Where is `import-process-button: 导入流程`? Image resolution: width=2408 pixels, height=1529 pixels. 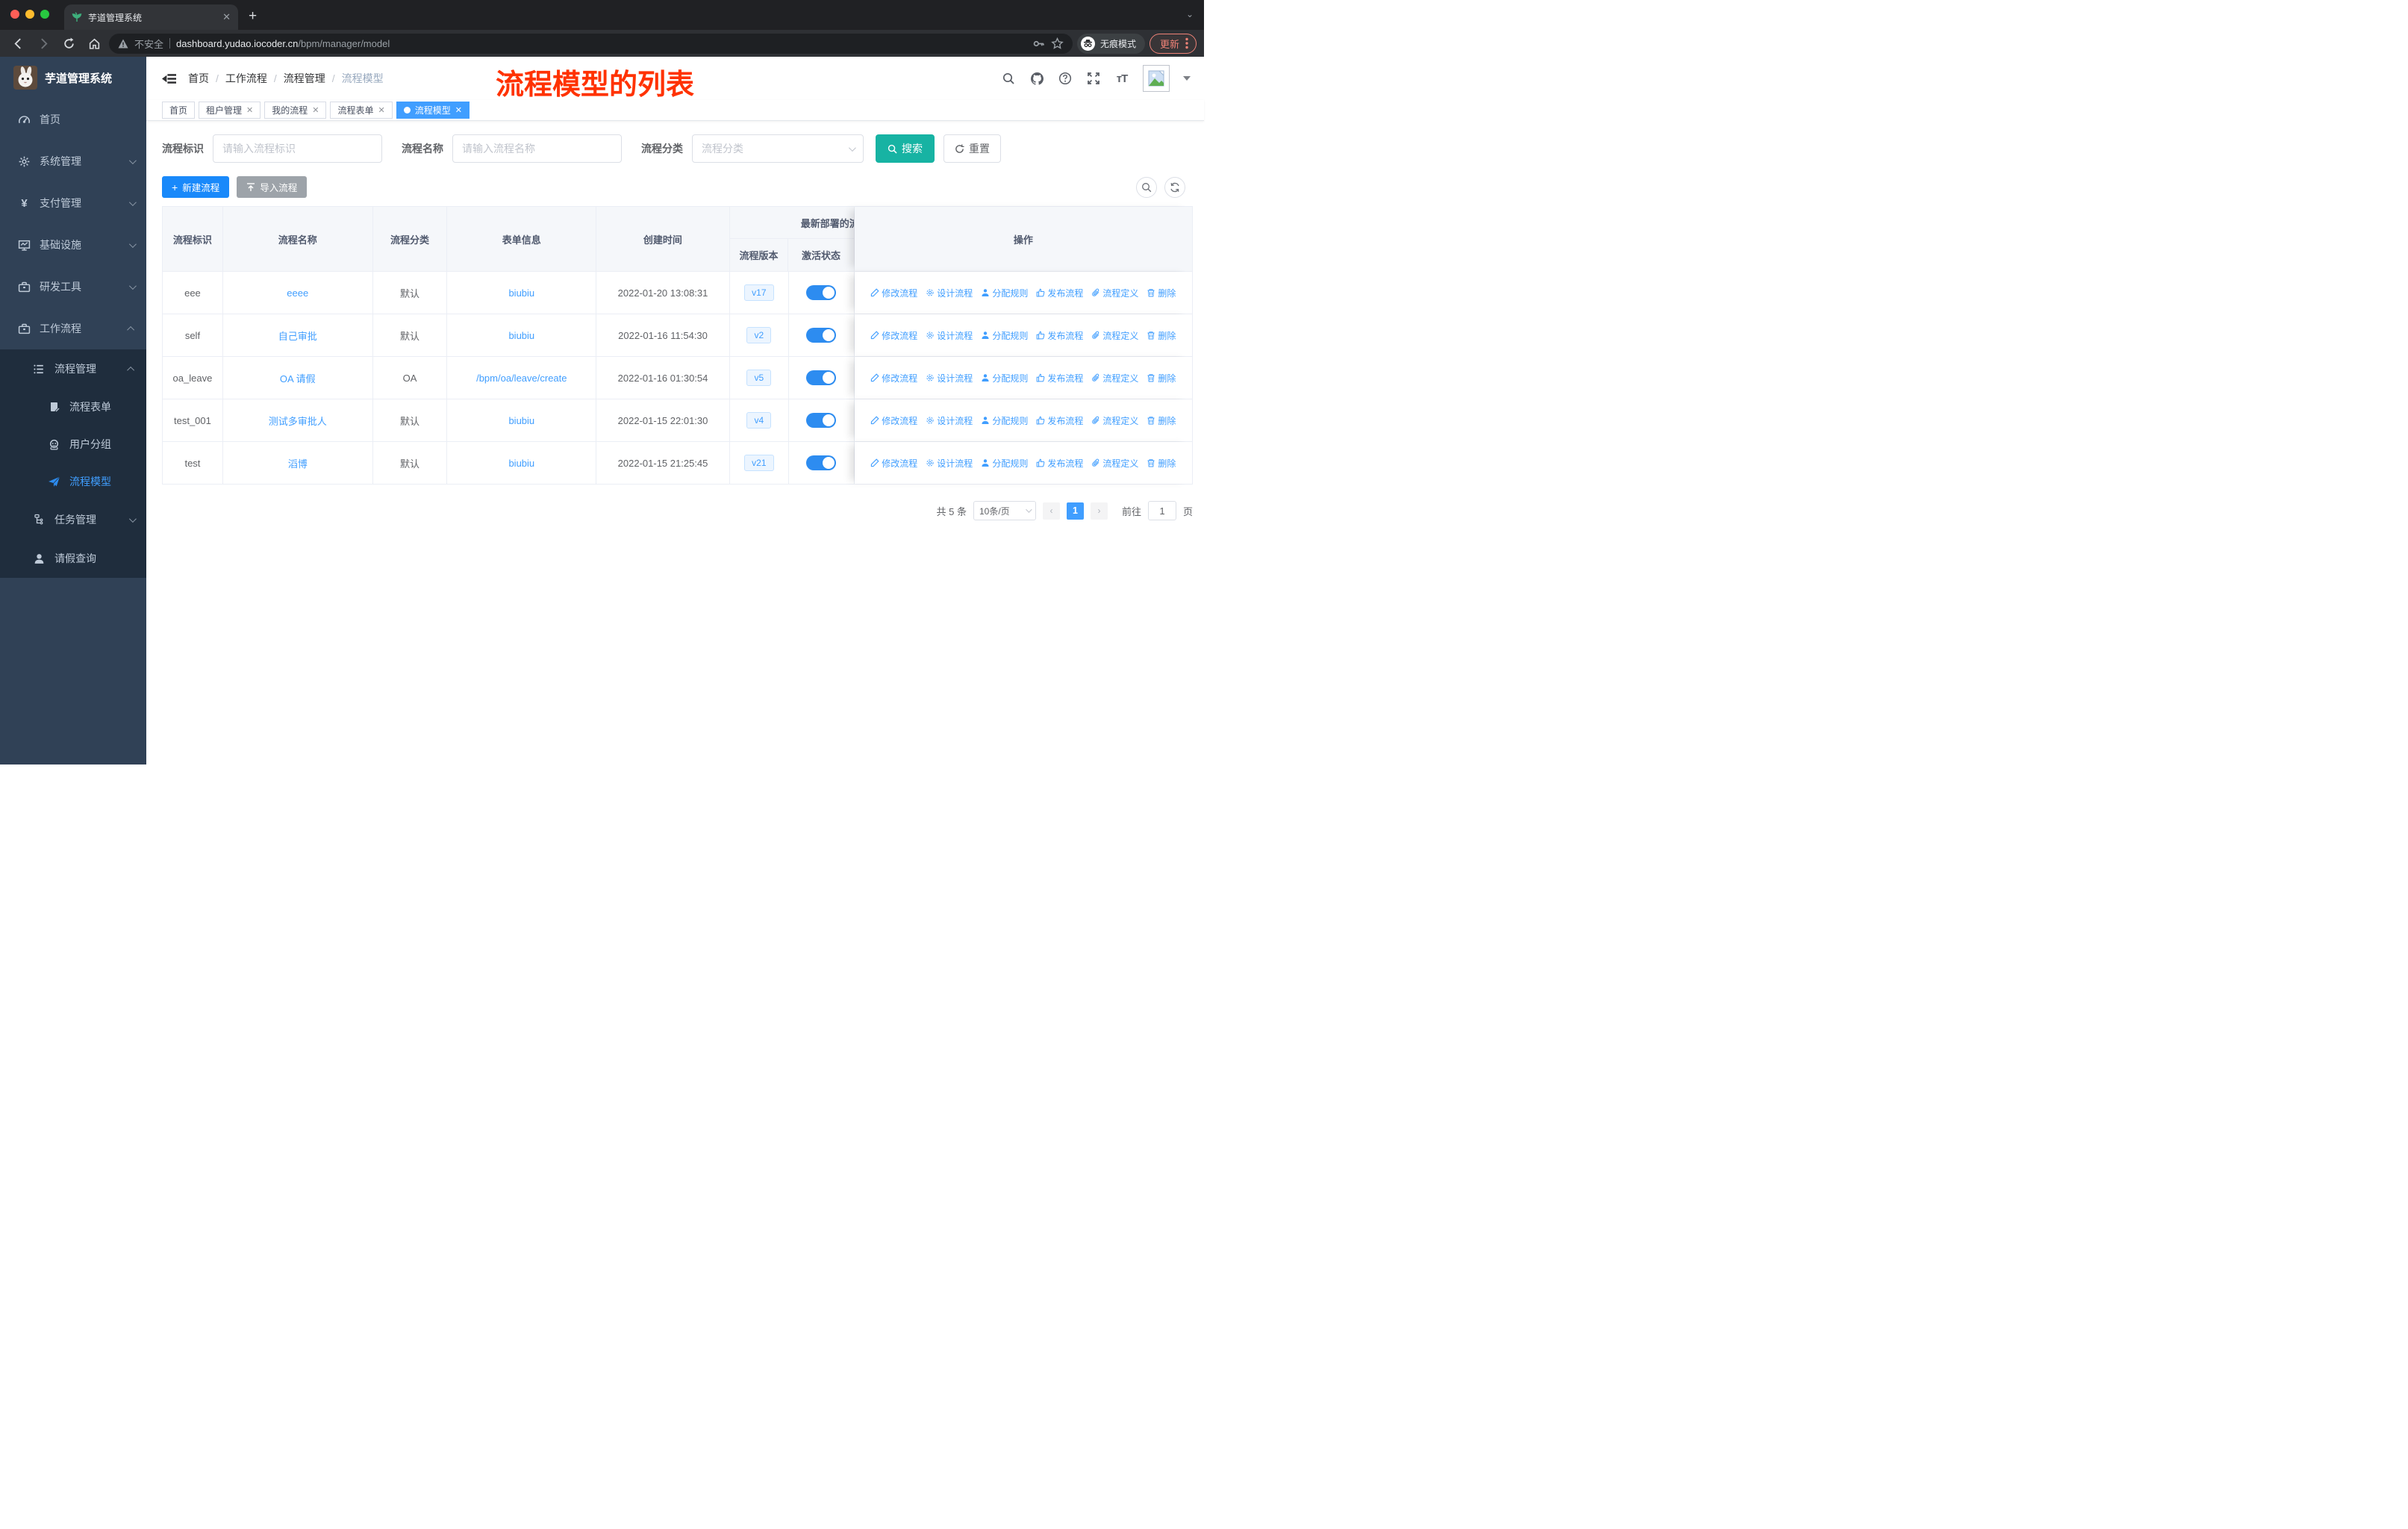
import-process-button: 导入流程 is located at coordinates (272, 187).